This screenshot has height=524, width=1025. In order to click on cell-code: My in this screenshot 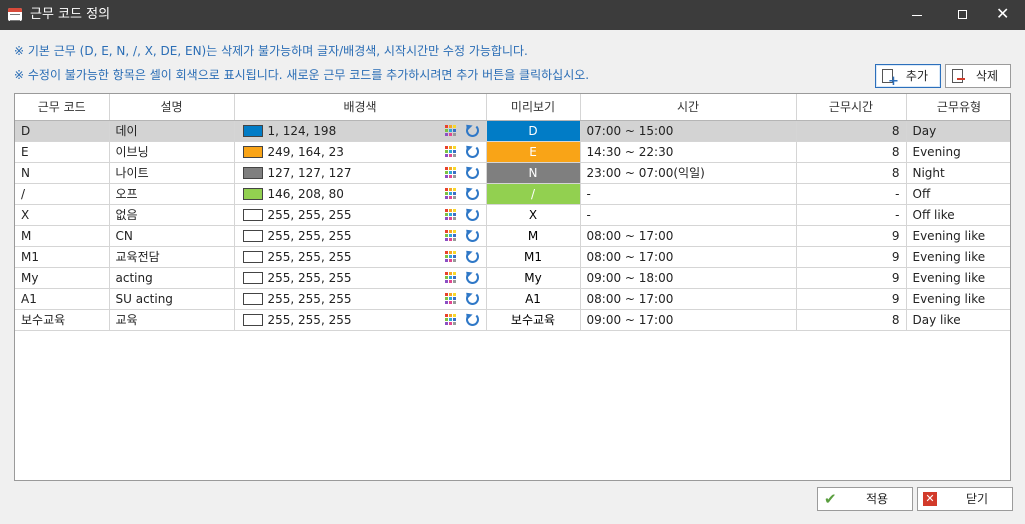, I will do `click(62, 278)`.